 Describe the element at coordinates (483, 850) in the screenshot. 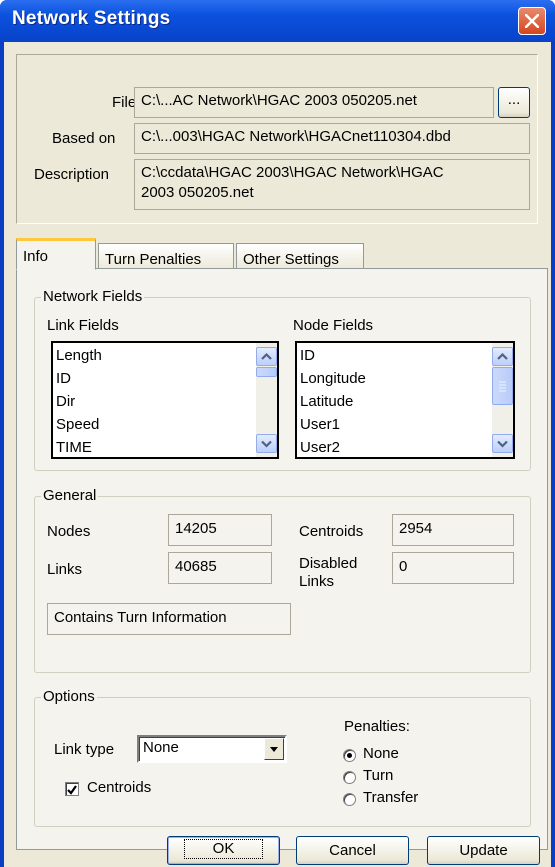

I see `update-button: Update` at that location.